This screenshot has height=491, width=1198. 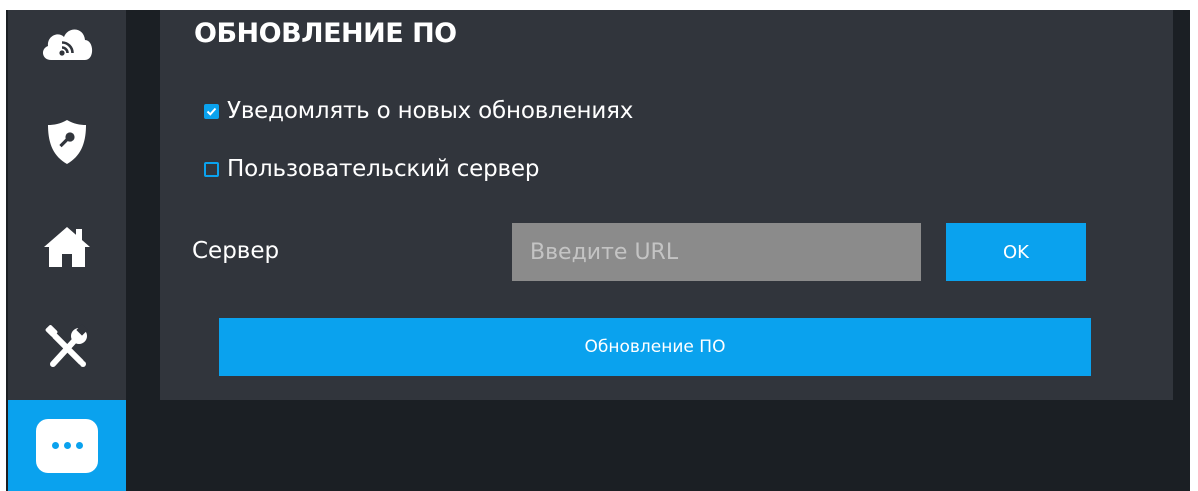 I want to click on more-icon, so click(x=67, y=445).